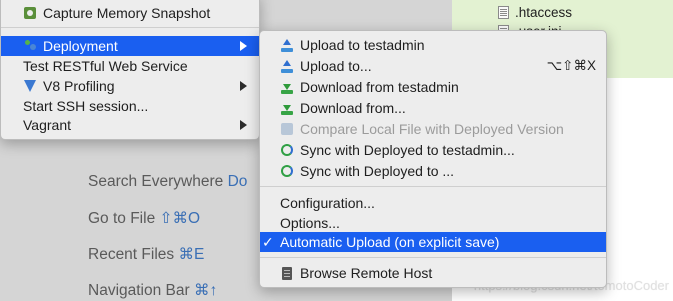 The height and width of the screenshot is (301, 673). I want to click on menu-item-deployment: Deployment, so click(130, 46).